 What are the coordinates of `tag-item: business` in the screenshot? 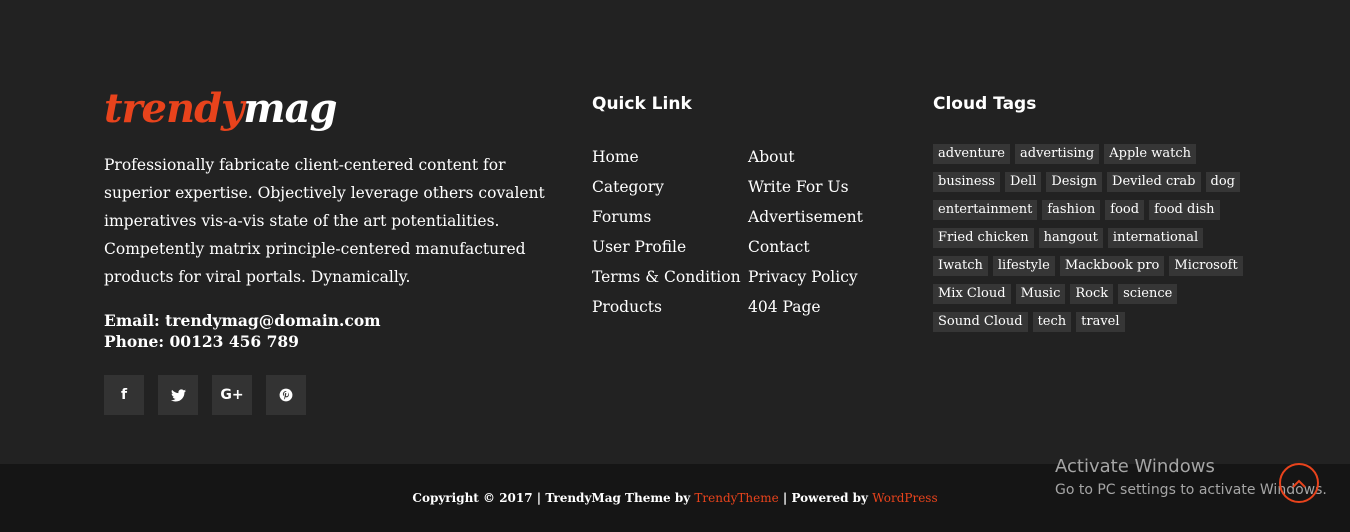 It's located at (966, 182).